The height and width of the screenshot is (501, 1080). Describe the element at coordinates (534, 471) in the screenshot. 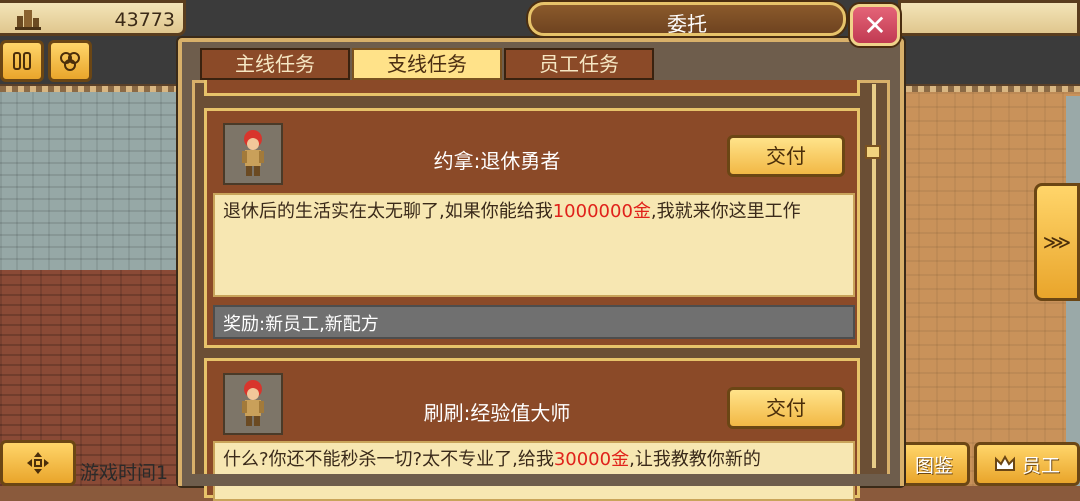

I see `quest-description: 什么?你还不能秒杀一切?太不专业了,给我30000金,让我教教你新的` at that location.